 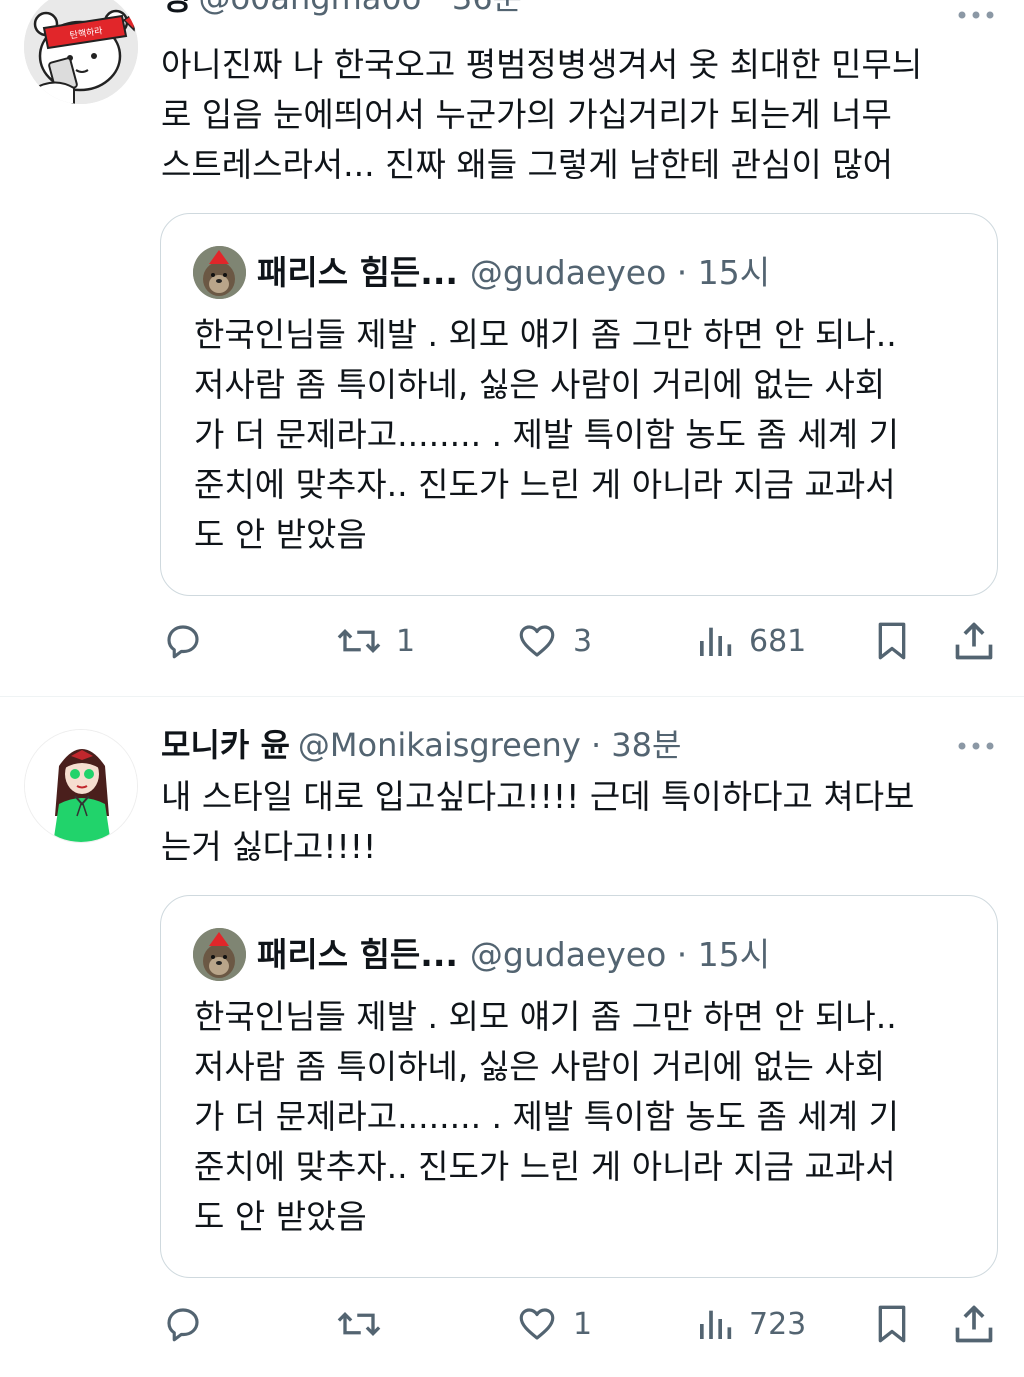 What do you see at coordinates (225, 745) in the screenshot?
I see `display-name: 모니카 윤` at bounding box center [225, 745].